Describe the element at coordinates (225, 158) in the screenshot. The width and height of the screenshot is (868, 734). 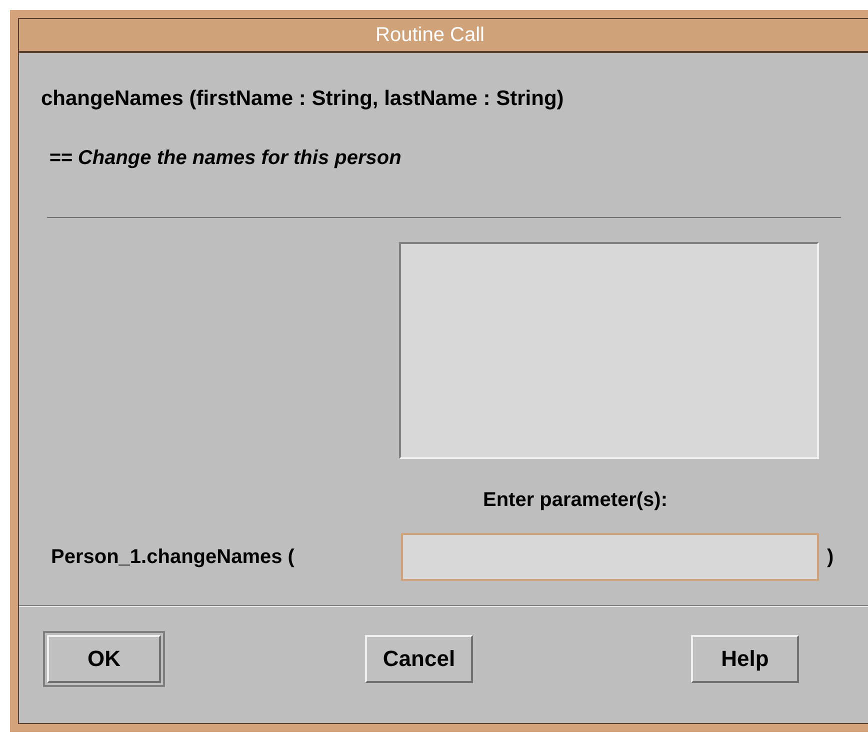
I see `method-comment: == Change the names for this person` at that location.